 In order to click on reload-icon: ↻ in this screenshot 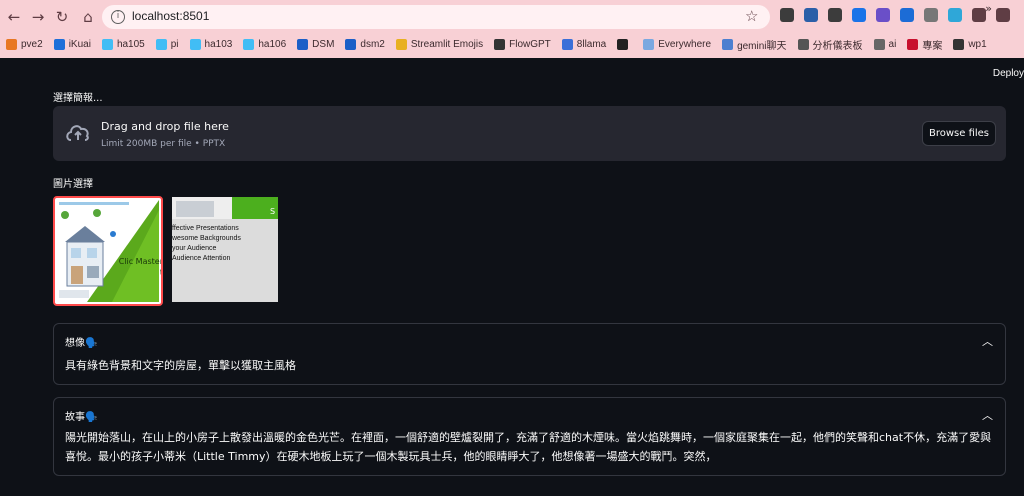, I will do `click(62, 17)`.